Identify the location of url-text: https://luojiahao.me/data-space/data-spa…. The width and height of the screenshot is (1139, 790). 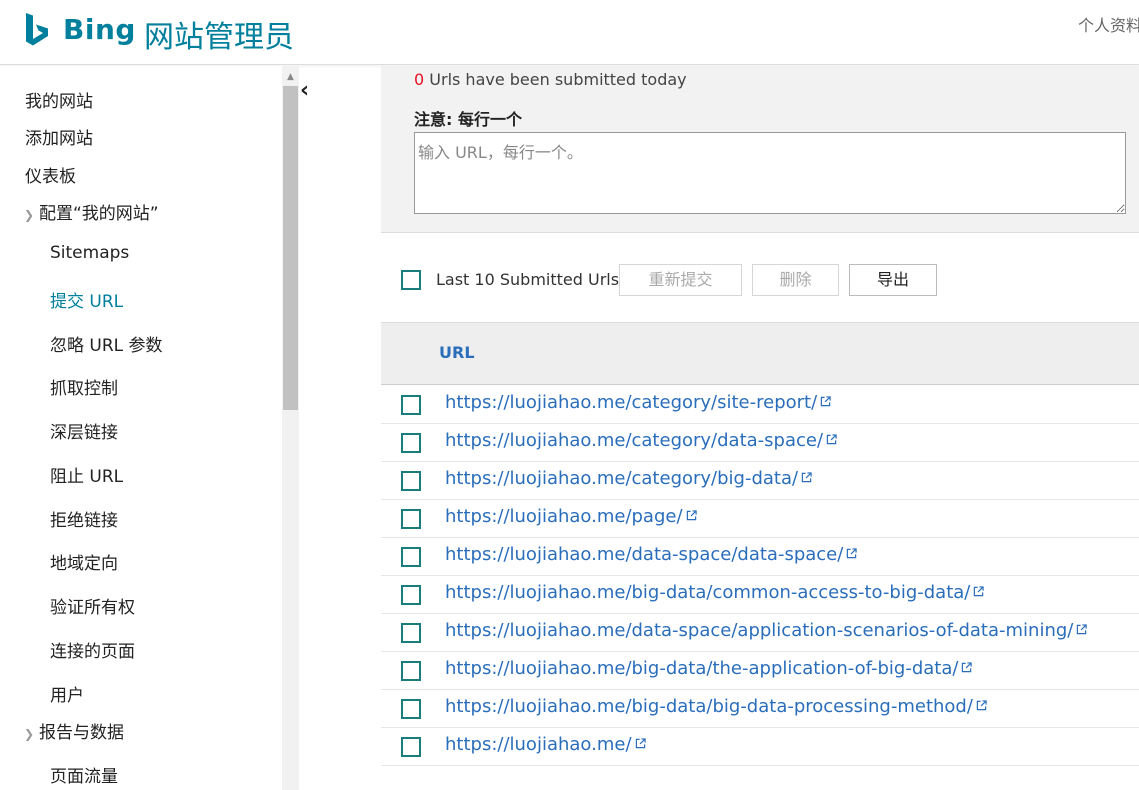
(644, 554).